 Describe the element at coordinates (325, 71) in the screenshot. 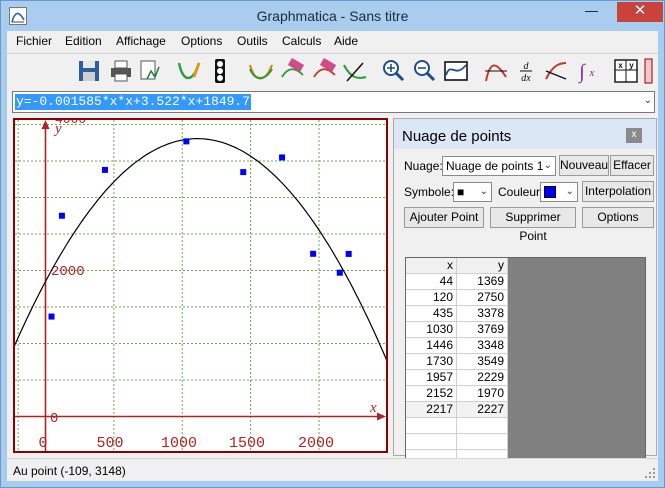

I see `erase-all-icon` at that location.